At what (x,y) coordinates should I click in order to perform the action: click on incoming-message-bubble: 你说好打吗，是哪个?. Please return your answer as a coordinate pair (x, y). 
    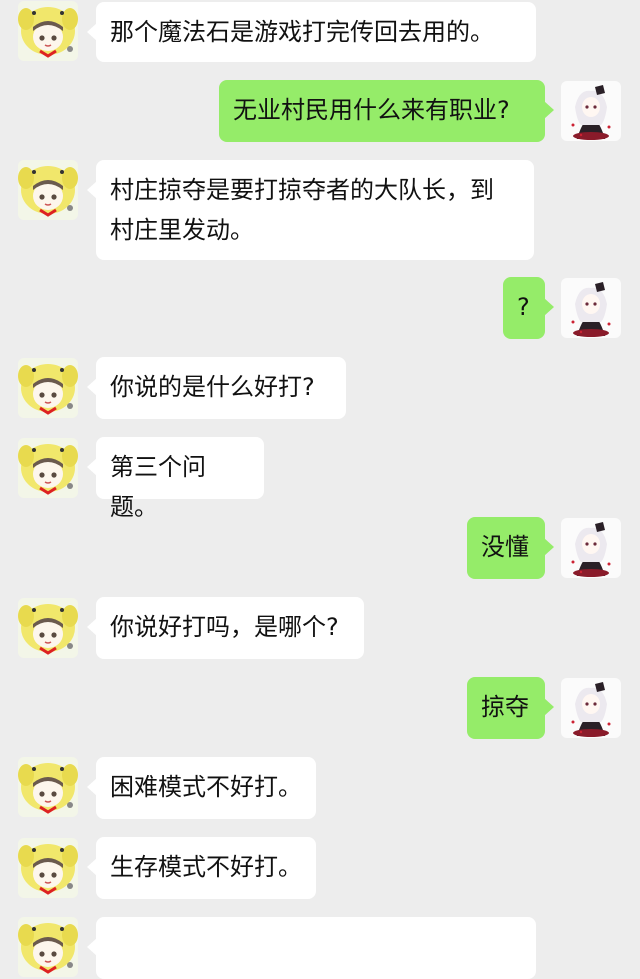
    Looking at the image, I should click on (225, 628).